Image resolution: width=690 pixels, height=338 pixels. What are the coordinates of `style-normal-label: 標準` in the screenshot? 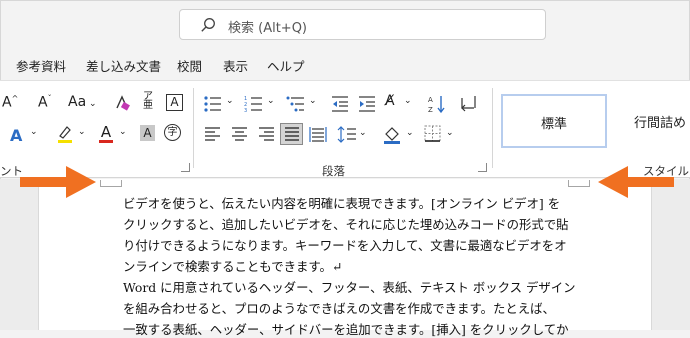 It's located at (554, 124).